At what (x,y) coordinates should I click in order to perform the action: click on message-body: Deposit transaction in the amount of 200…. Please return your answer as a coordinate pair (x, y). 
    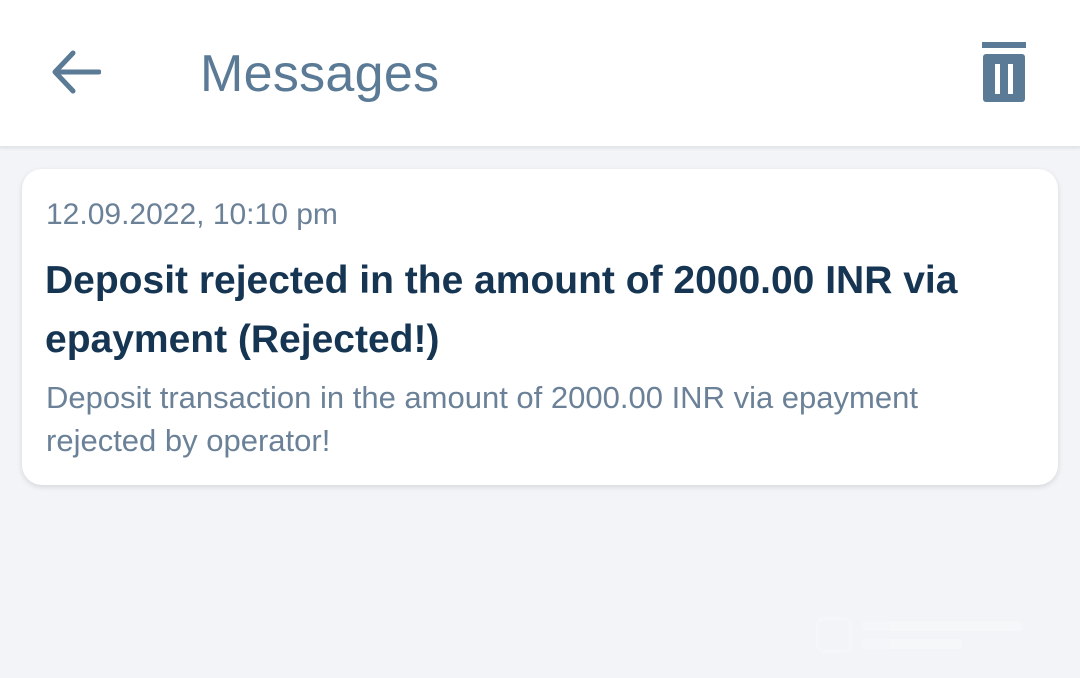
    Looking at the image, I should click on (482, 419).